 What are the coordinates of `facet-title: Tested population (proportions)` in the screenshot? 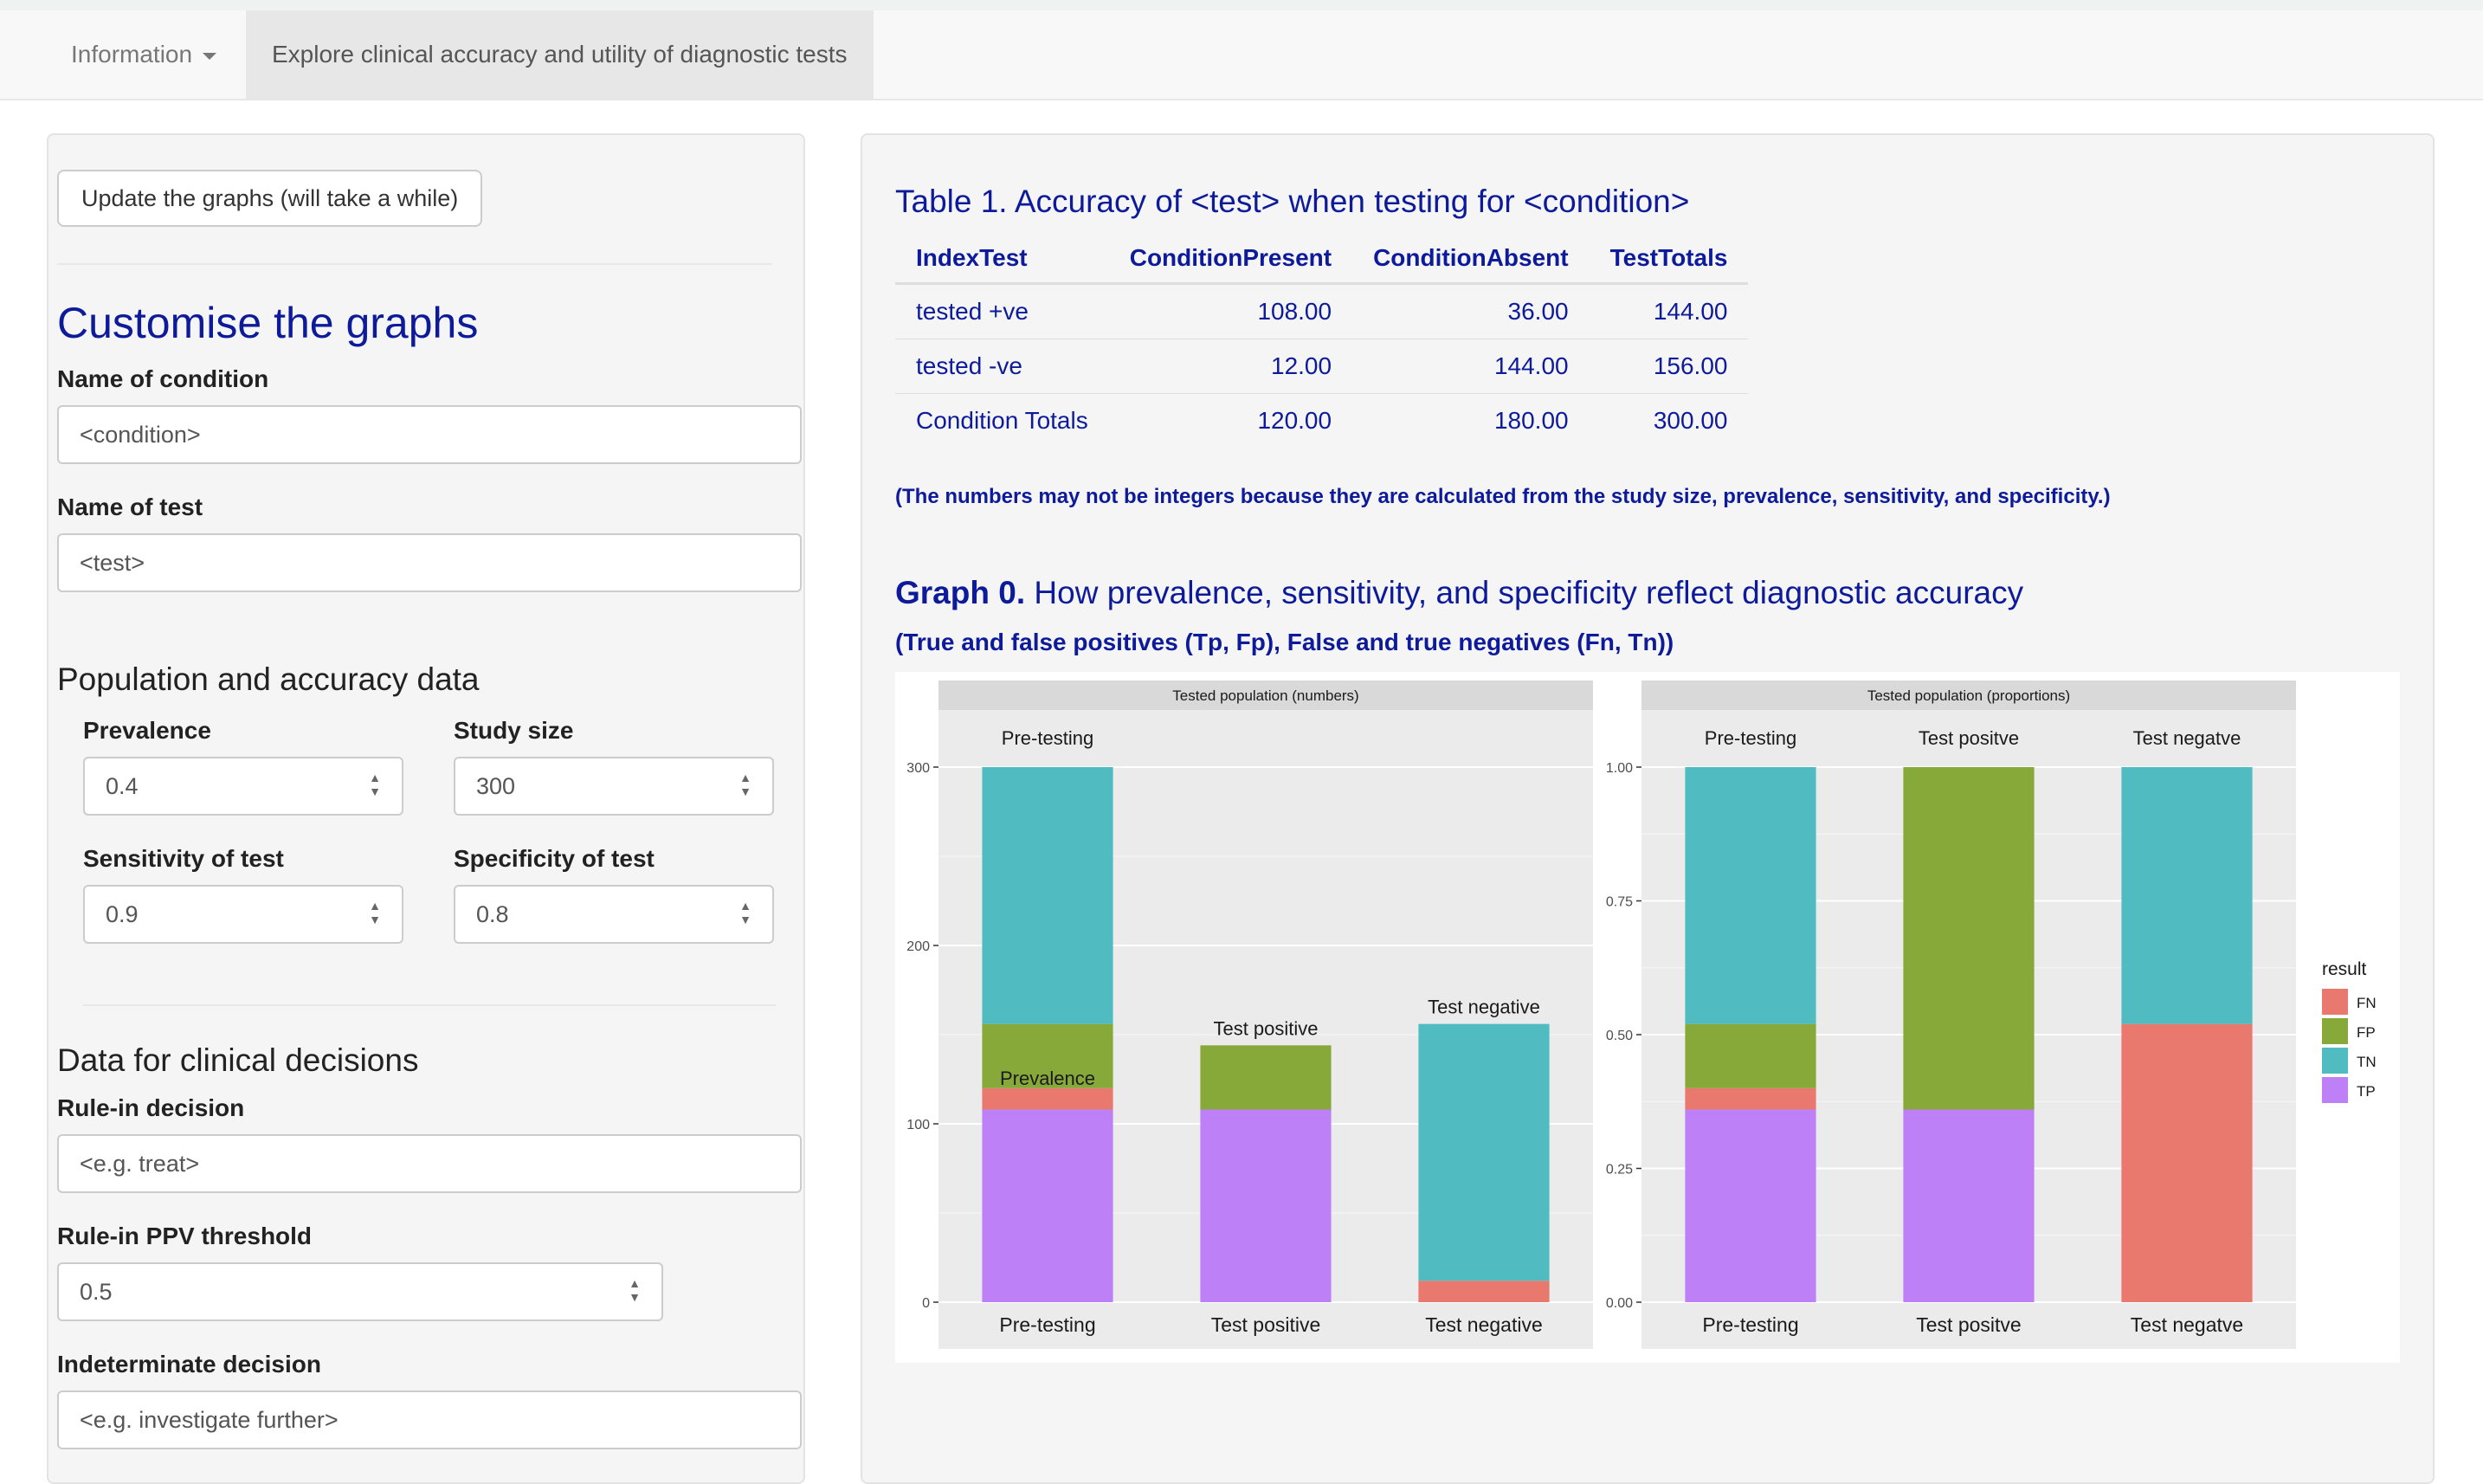 It's located at (1969, 695).